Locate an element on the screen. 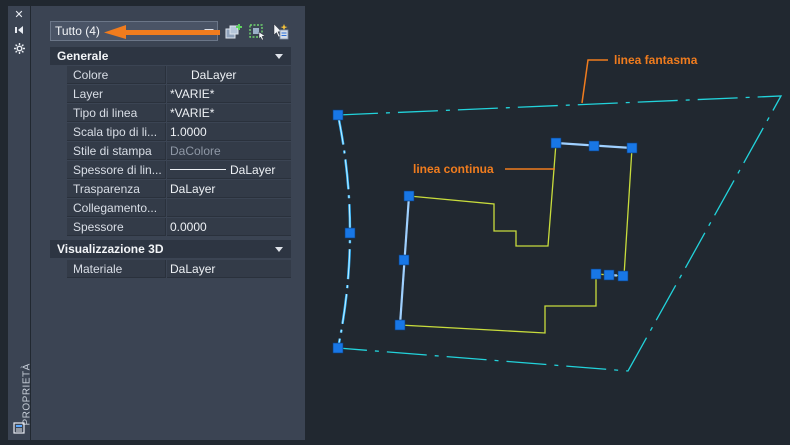 The image size is (790, 445). property-name: Materiale is located at coordinates (116, 269).